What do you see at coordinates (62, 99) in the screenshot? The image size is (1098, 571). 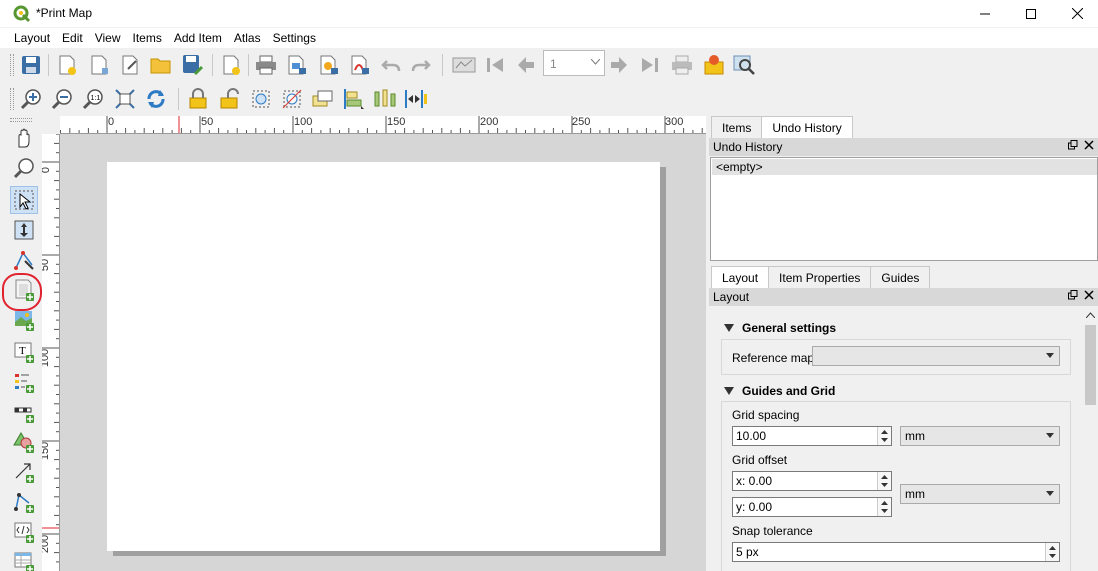 I see `zoom-out-button` at bounding box center [62, 99].